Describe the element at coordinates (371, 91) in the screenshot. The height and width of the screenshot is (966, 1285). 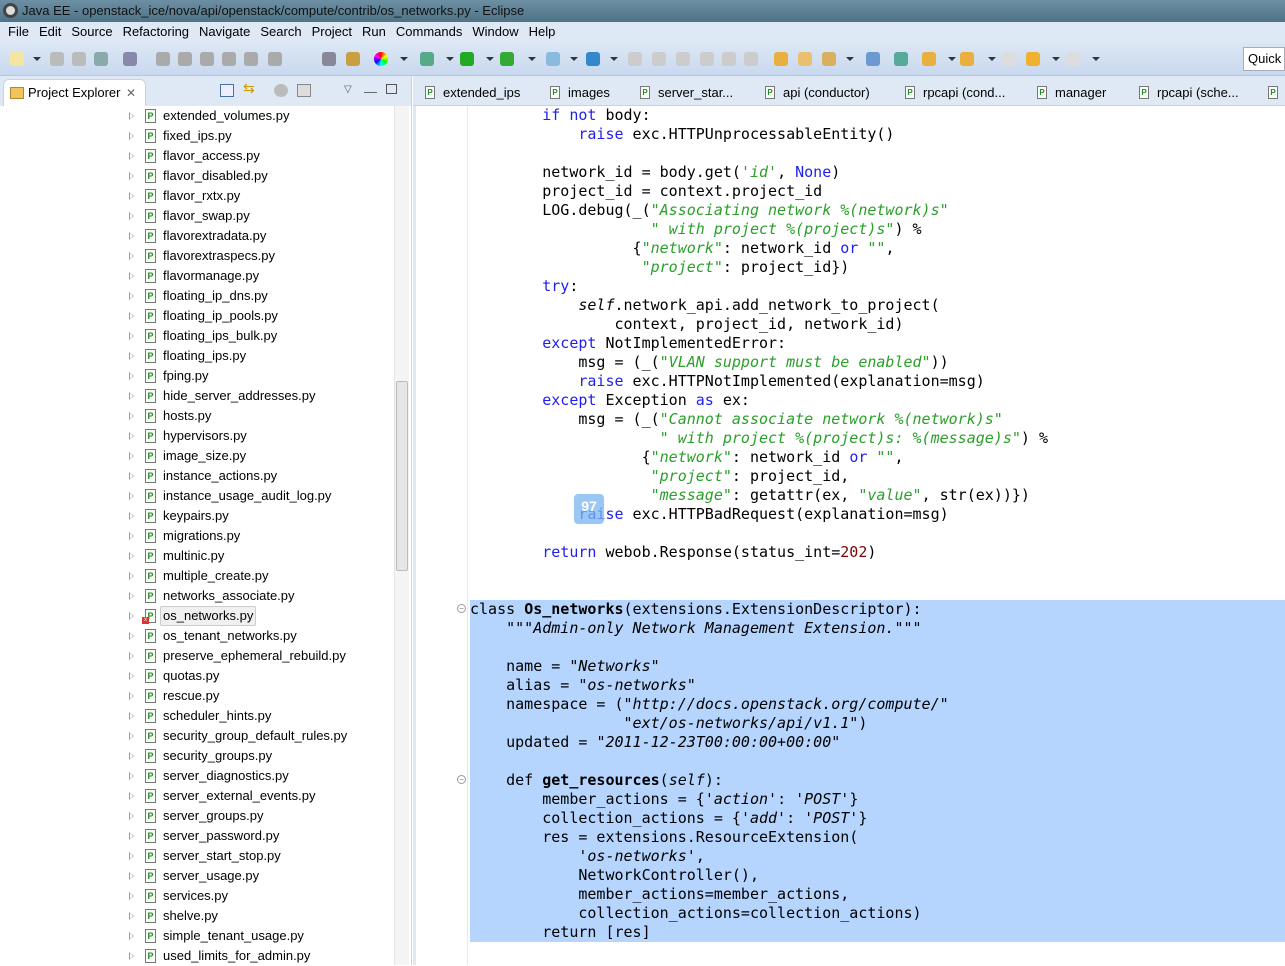
I see `minimize-icon: —` at that location.